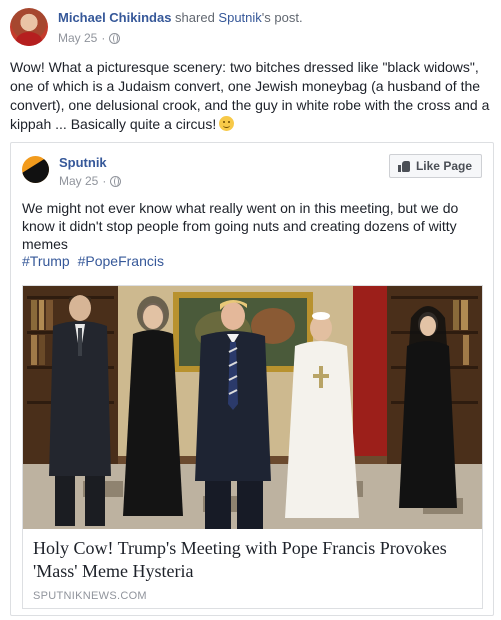  Describe the element at coordinates (90, 596) in the screenshot. I see `link-preview-domain: SPUTNIKNEWS.COM` at that location.